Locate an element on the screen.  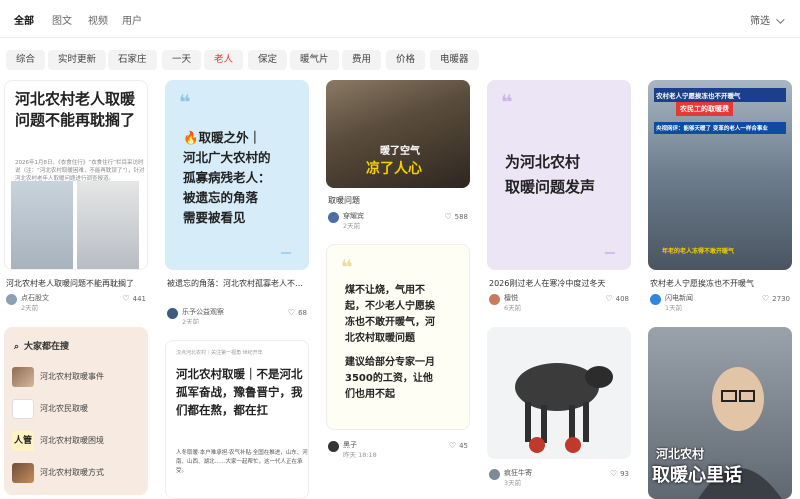
post-time: 昨天 18:18 is located at coordinates (360, 455).